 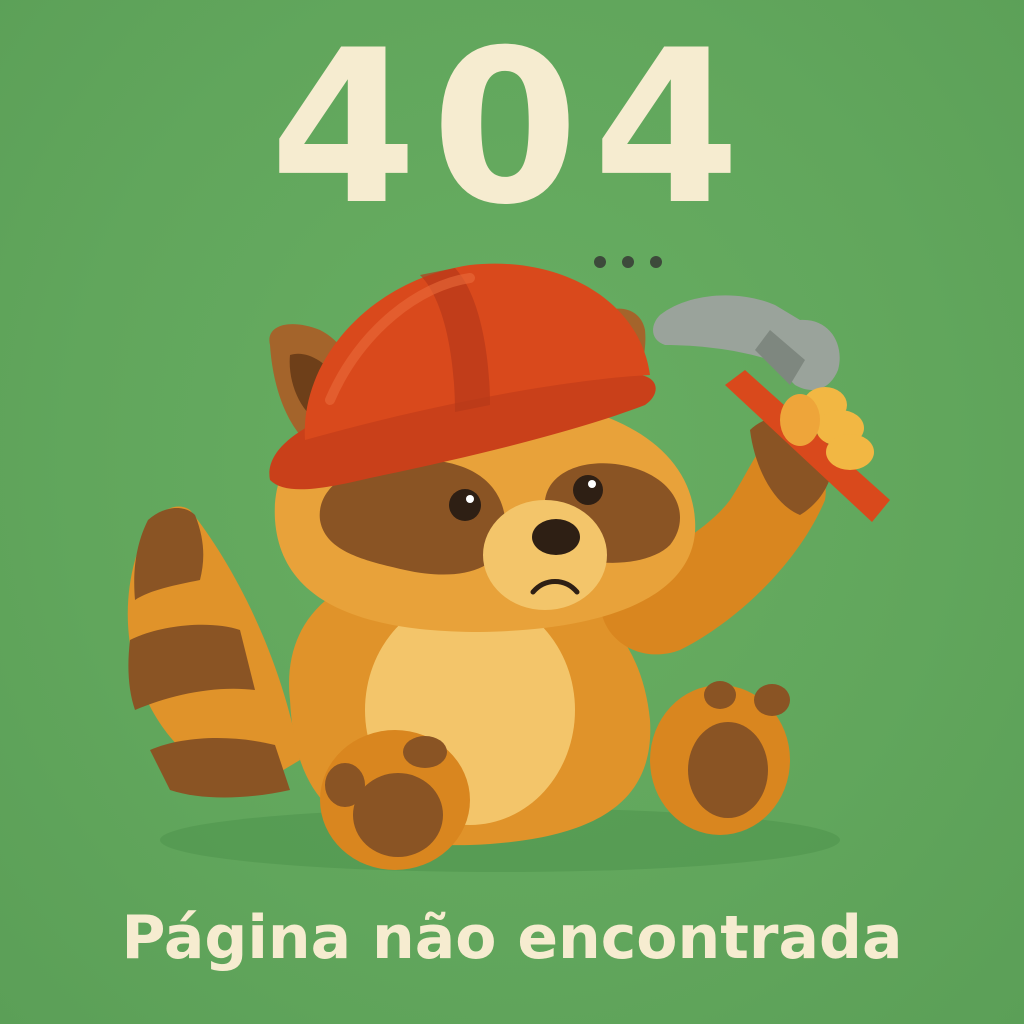 I want to click on left-foot, so click(x=395, y=800).